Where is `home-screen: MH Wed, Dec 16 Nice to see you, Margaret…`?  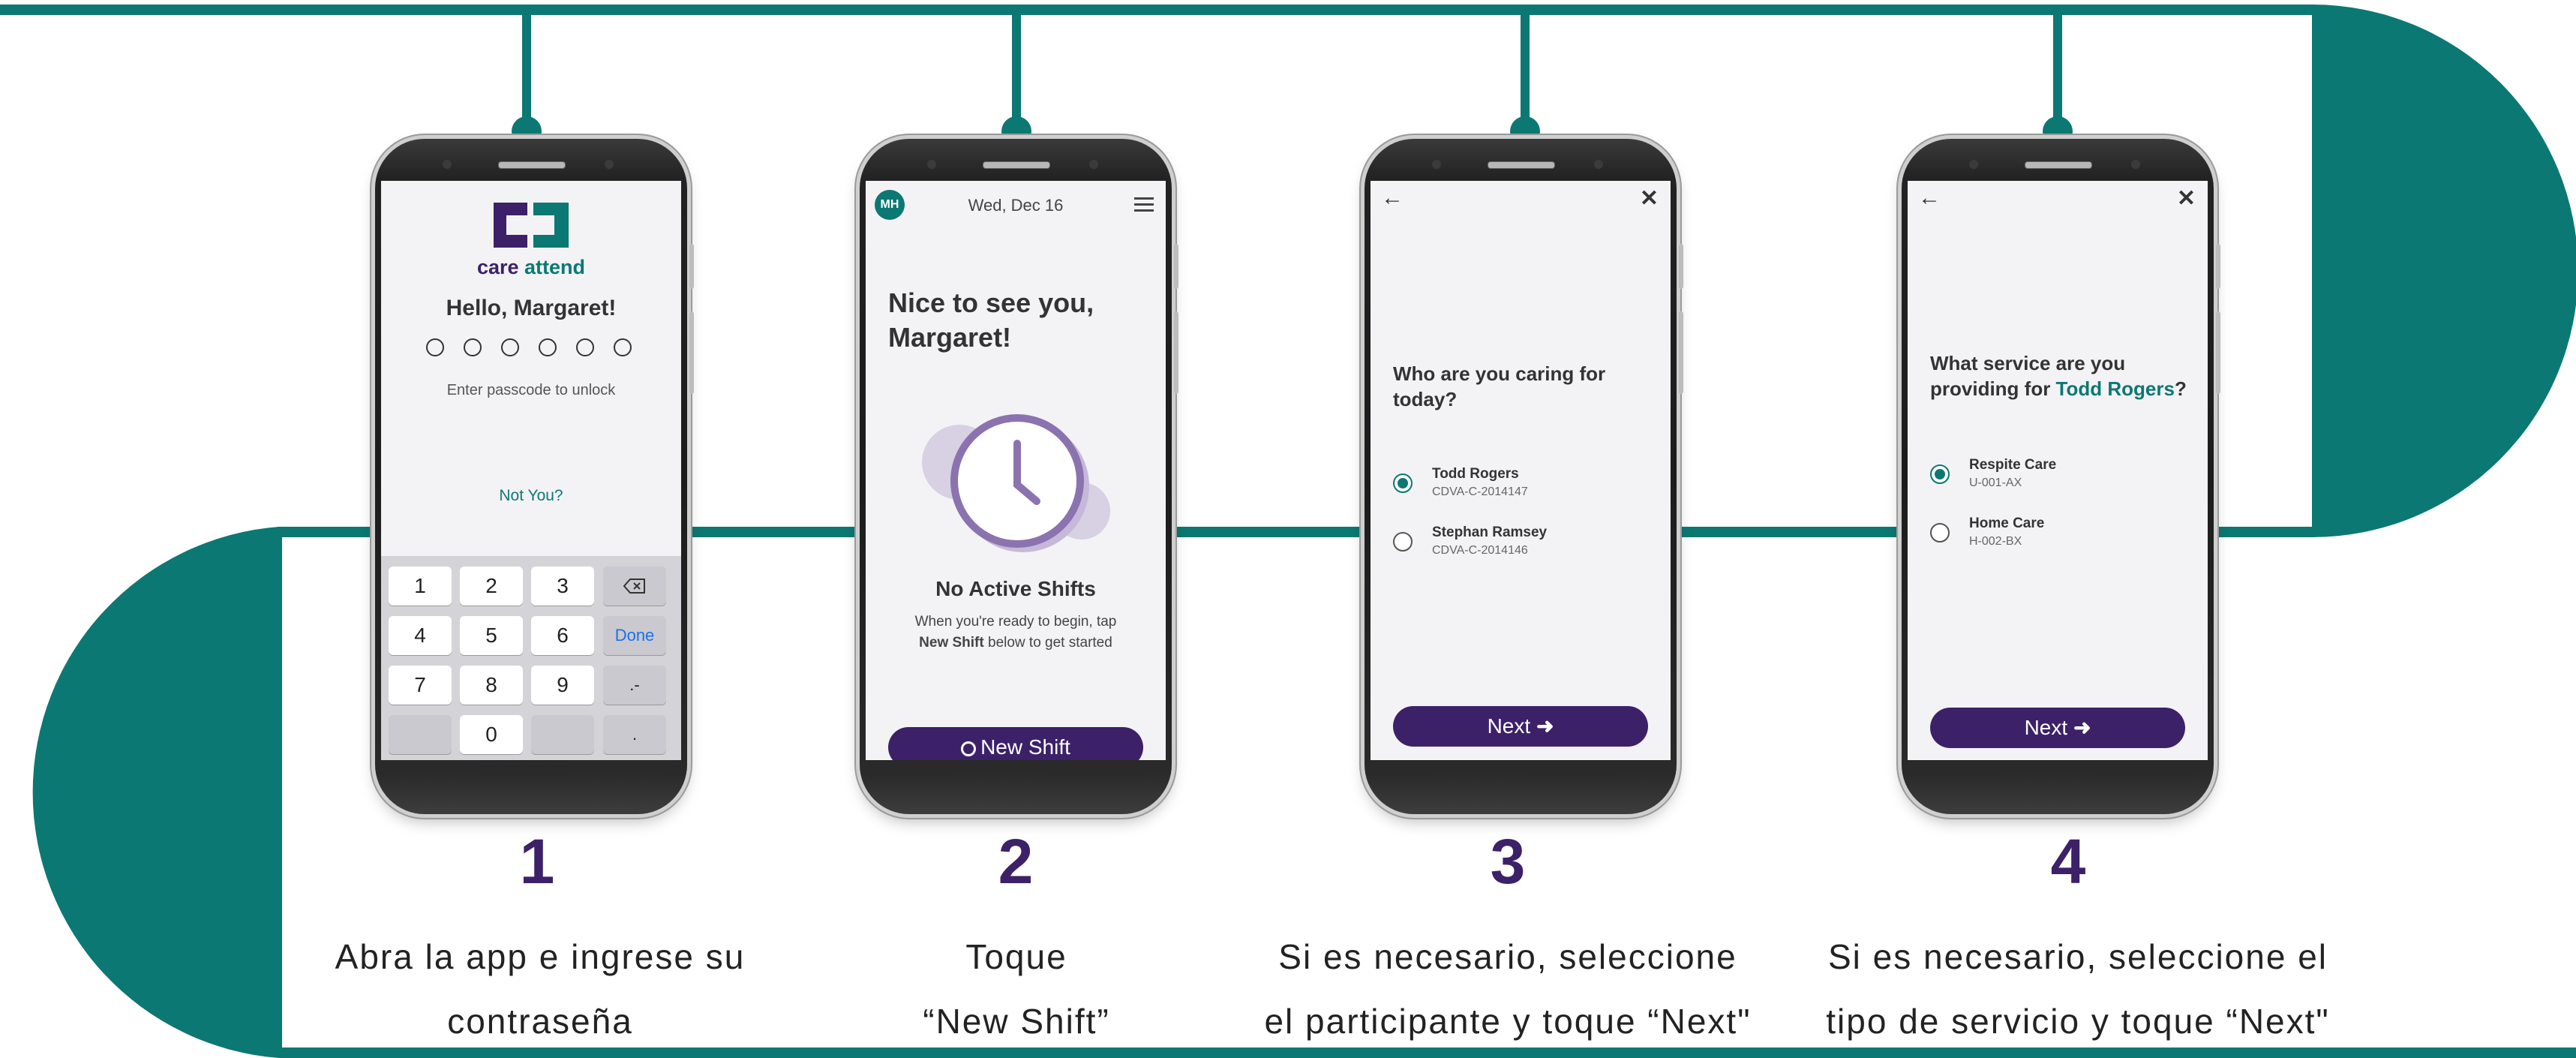
home-screen: MH Wed, Dec 16 Nice to see you, Margaret… is located at coordinates (1016, 470).